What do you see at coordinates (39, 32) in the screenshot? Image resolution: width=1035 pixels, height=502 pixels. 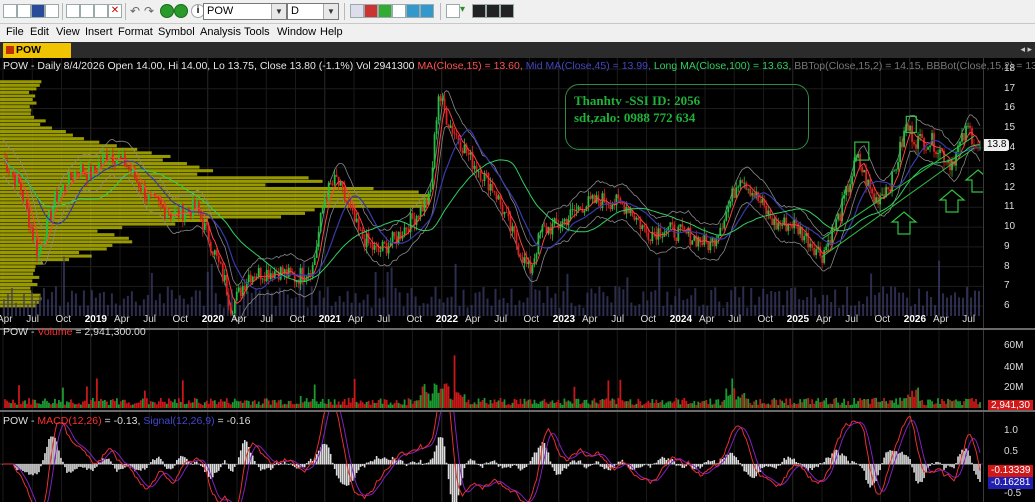 I see `menu-edit: Edit` at bounding box center [39, 32].